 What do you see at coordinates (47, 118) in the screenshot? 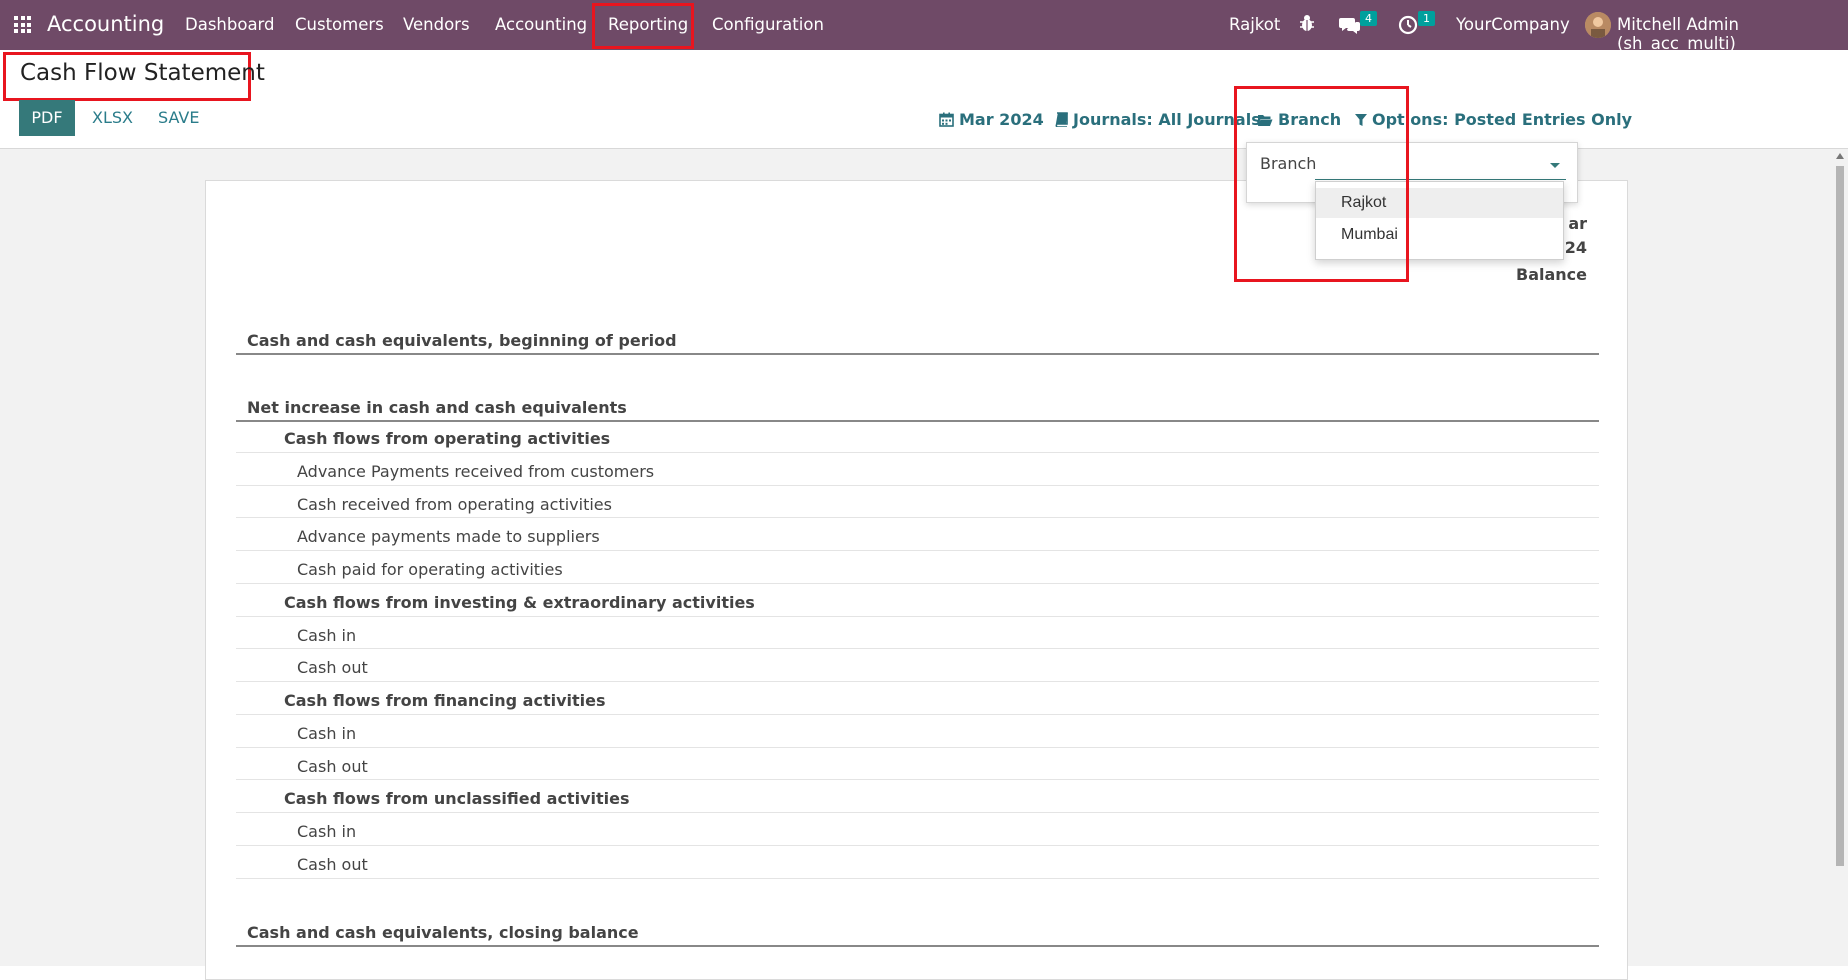
I see `pdf-button: PDF` at bounding box center [47, 118].